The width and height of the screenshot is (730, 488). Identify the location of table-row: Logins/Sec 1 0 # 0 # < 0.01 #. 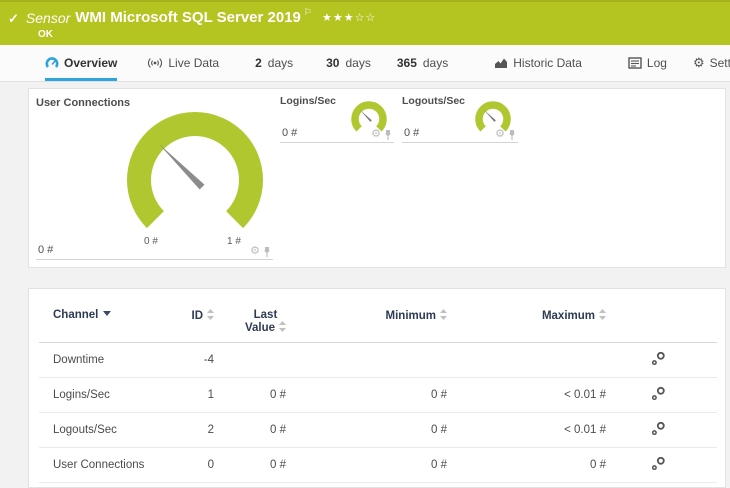
(378, 395).